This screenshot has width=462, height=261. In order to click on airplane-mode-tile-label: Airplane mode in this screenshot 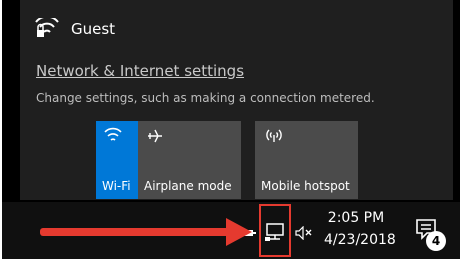, I will do `click(188, 186)`.